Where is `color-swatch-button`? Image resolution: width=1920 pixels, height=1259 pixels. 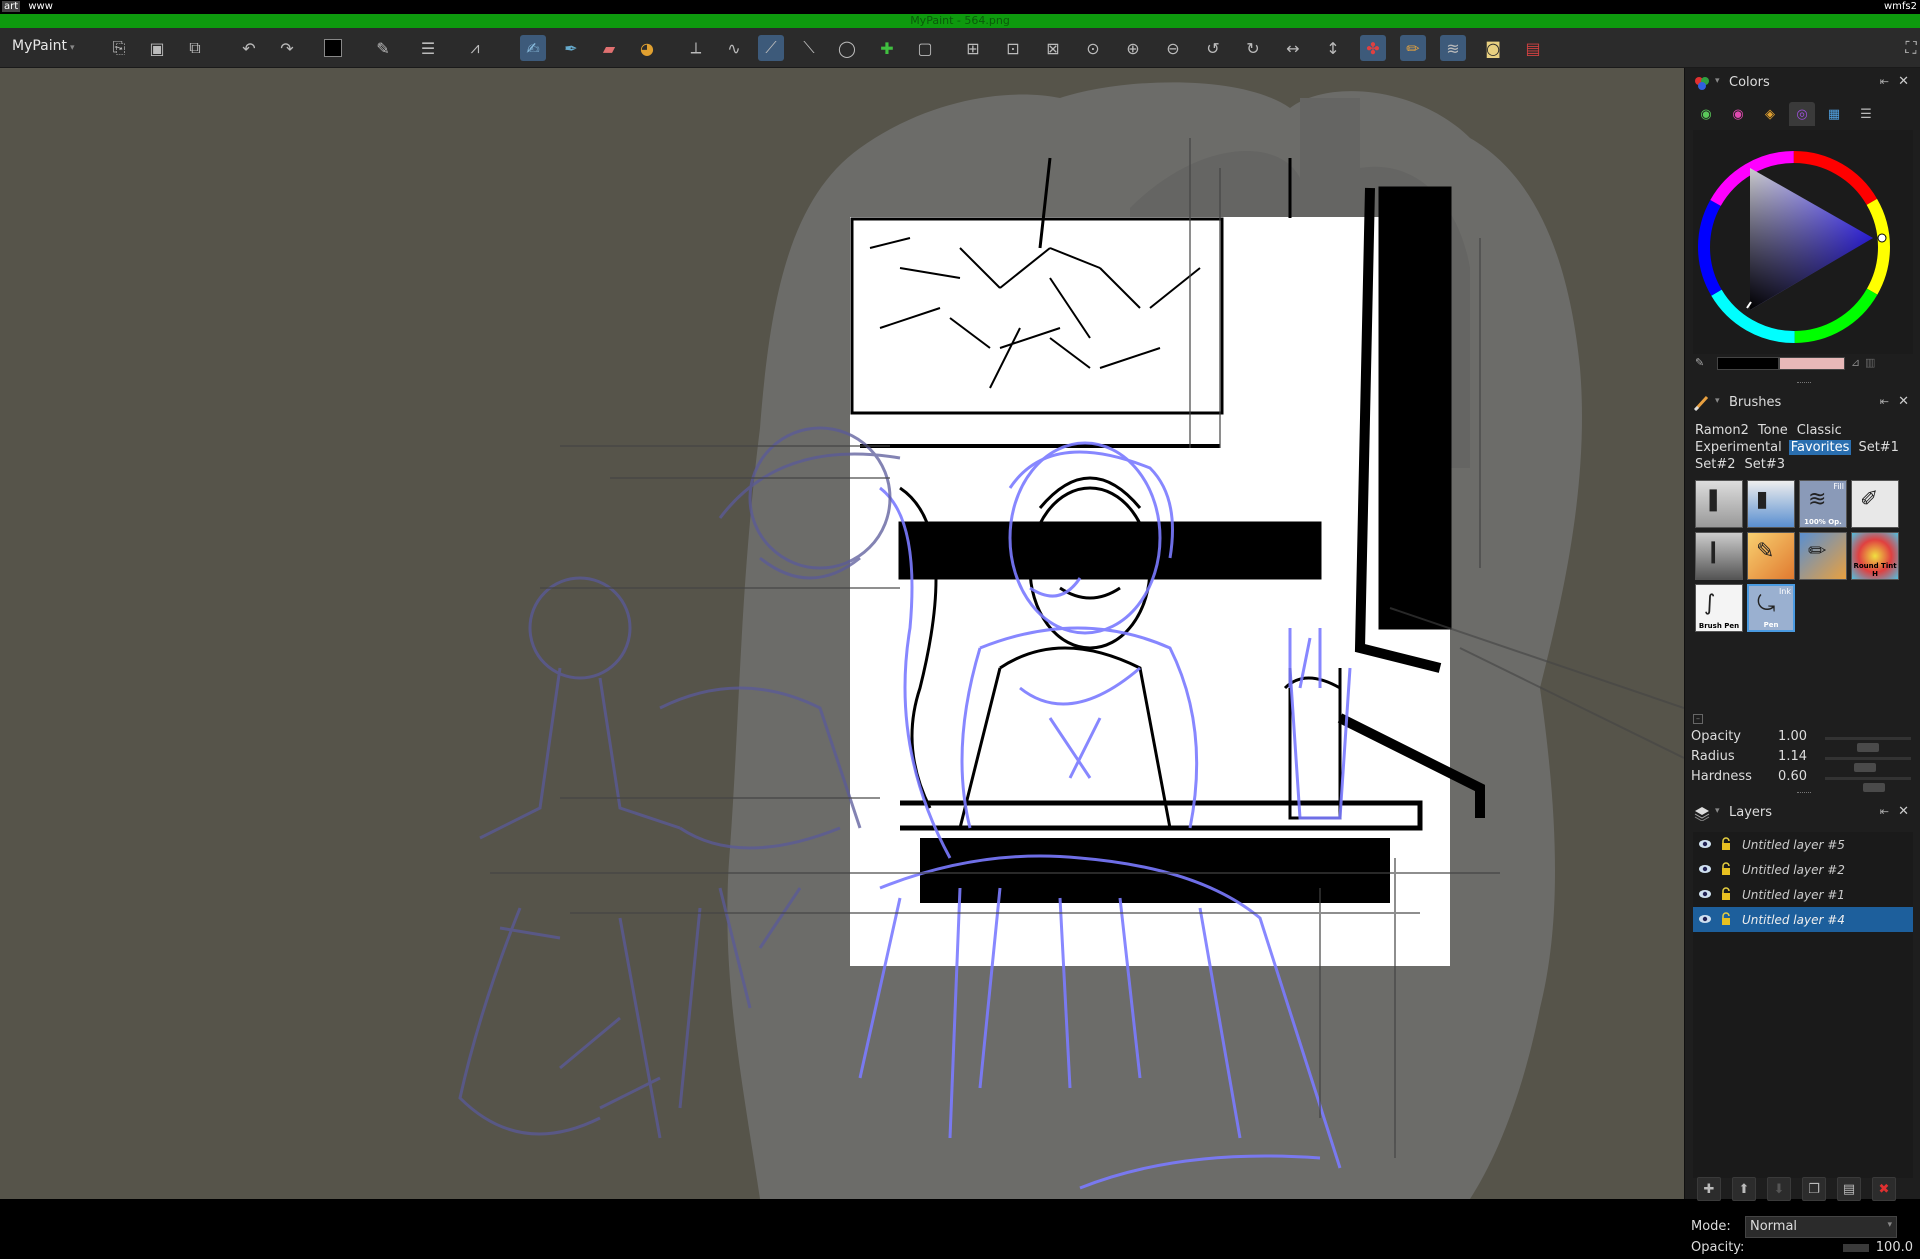
color-swatch-button is located at coordinates (333, 48).